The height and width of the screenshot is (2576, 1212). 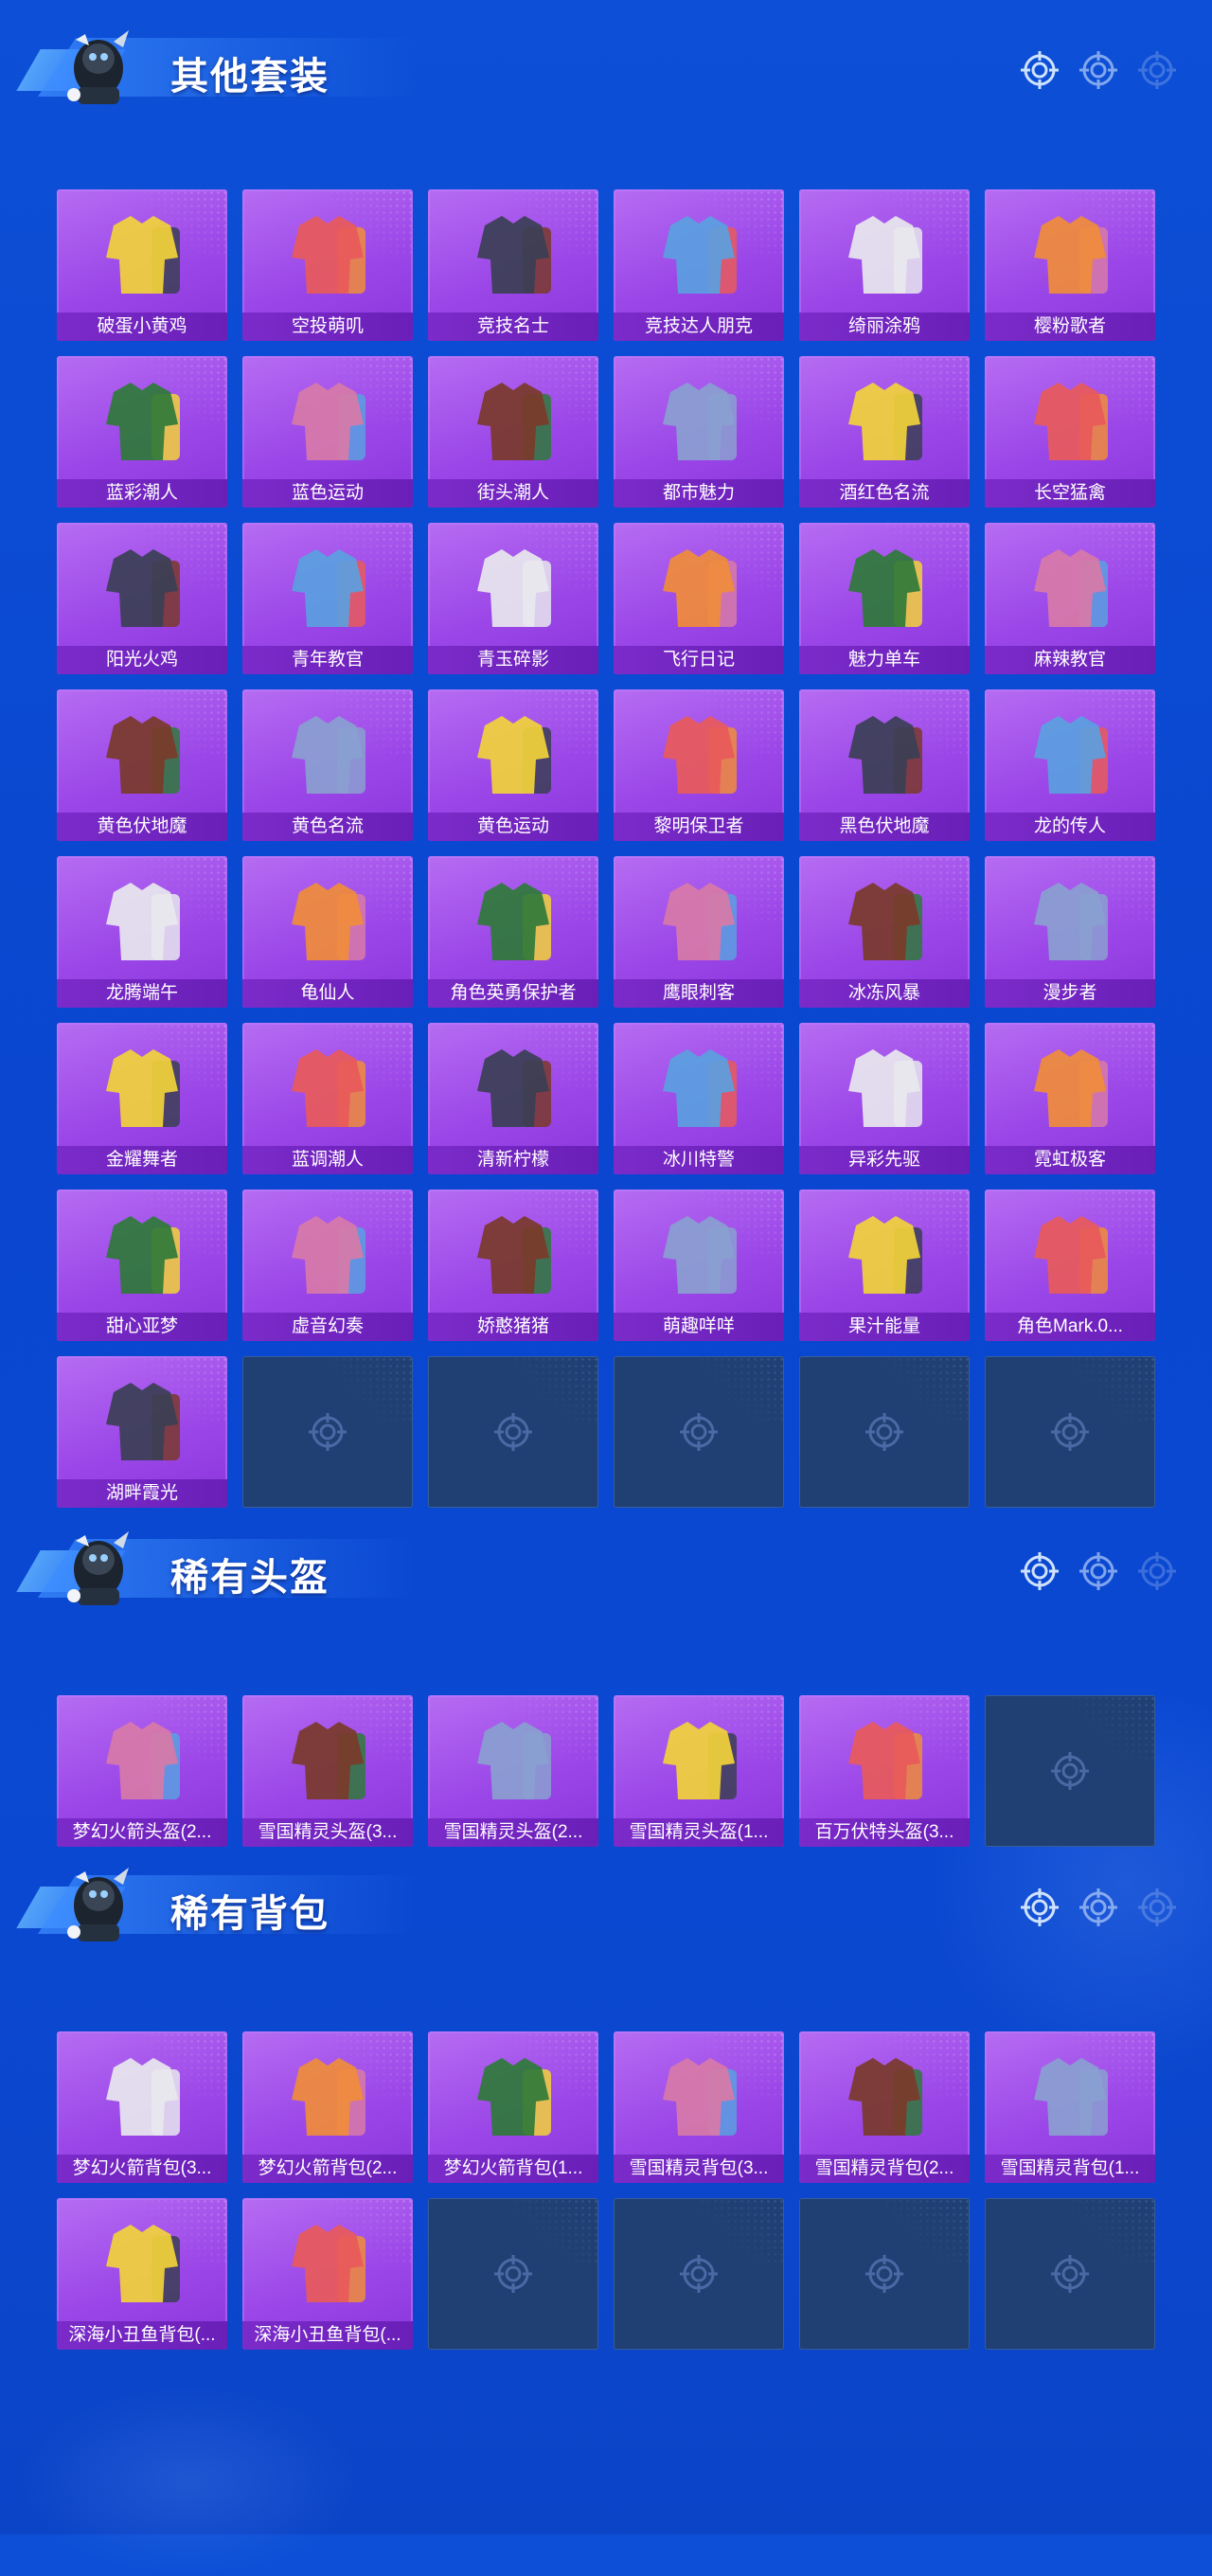 What do you see at coordinates (1070, 432) in the screenshot?
I see `item-card: 长空猛禽` at bounding box center [1070, 432].